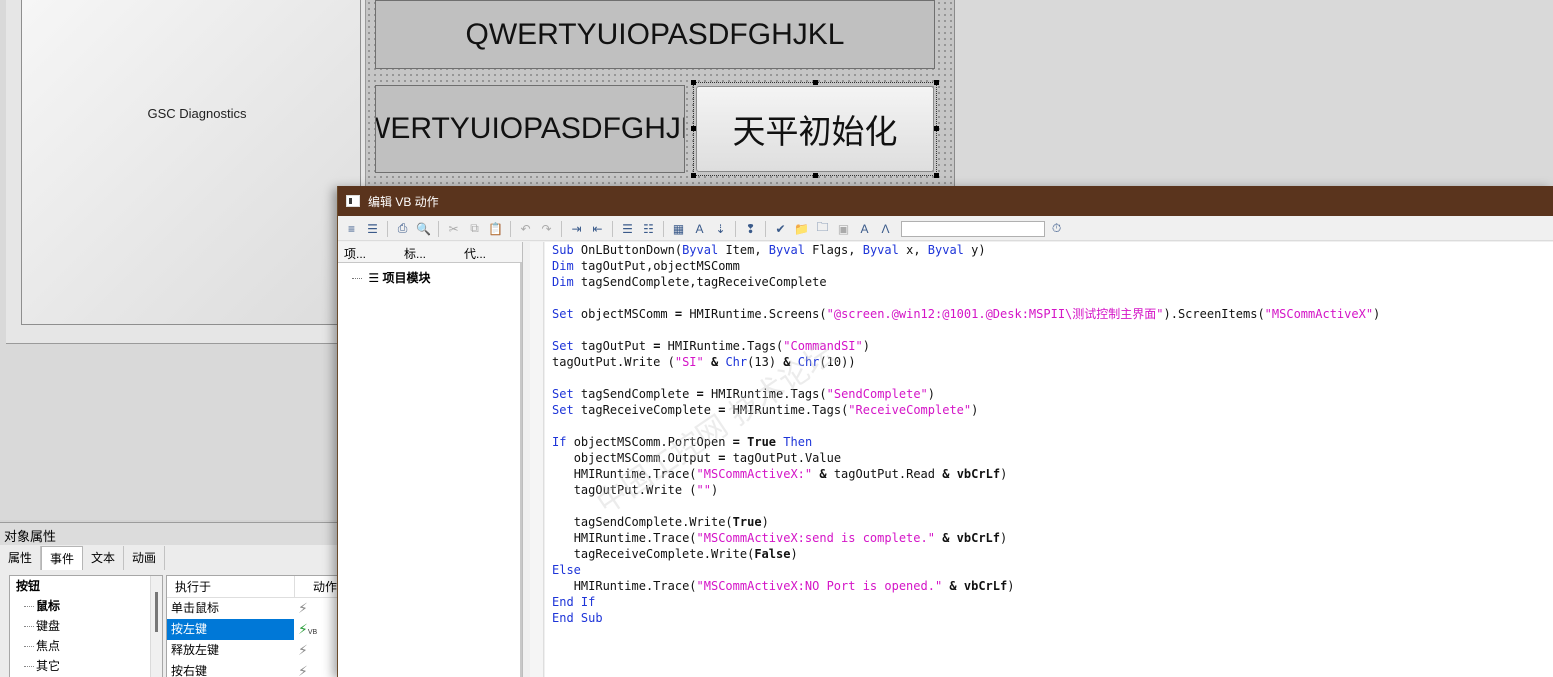 Image resolution: width=1553 pixels, height=677 pixels. What do you see at coordinates (191, 162) in the screenshot?
I see `gsc-diagnostics-box: GSC Diagnostics` at bounding box center [191, 162].